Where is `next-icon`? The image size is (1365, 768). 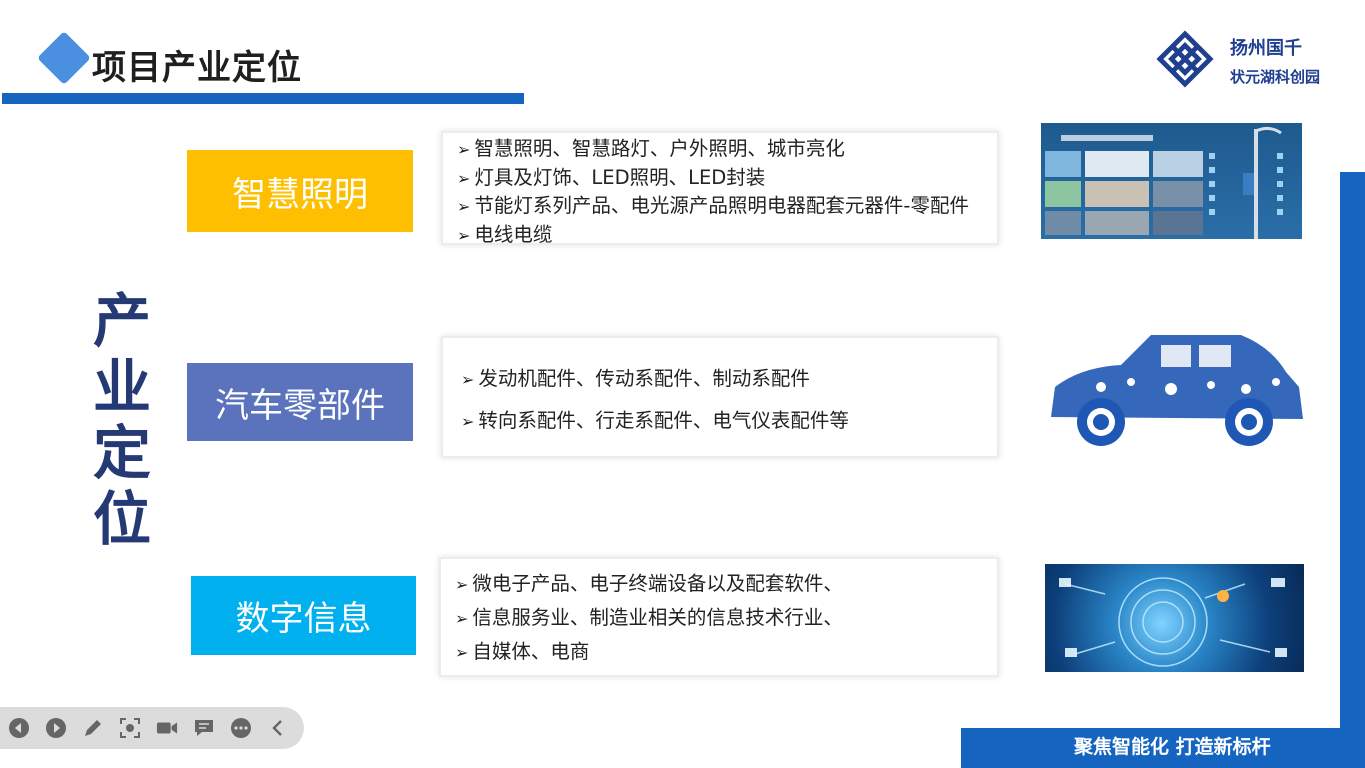 next-icon is located at coordinates (56, 728).